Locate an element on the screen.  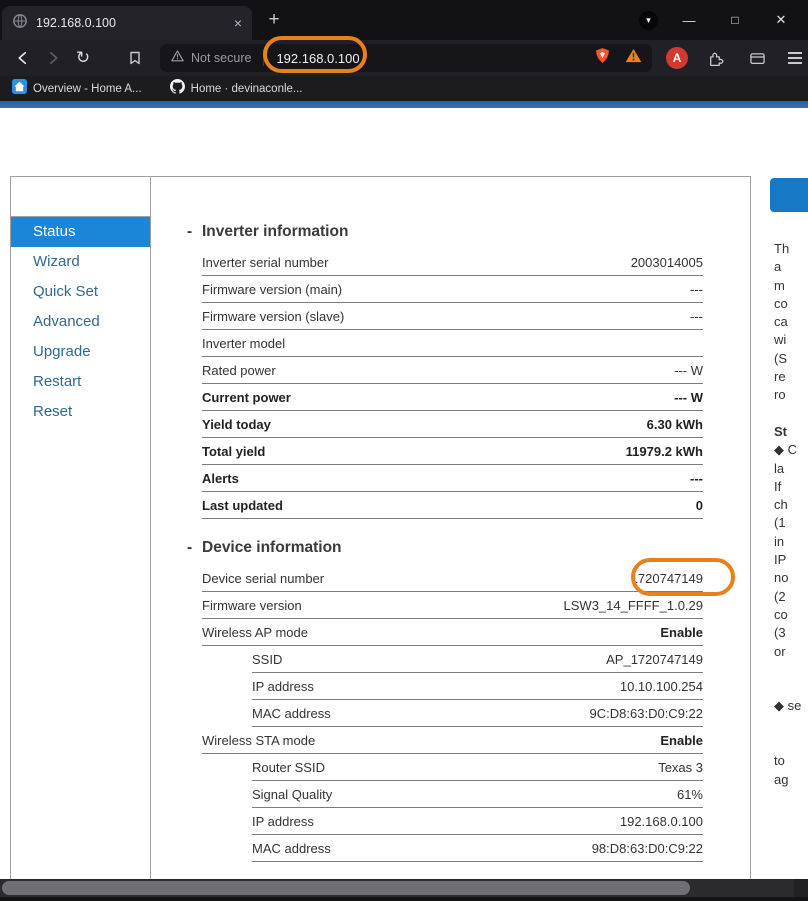
help-line: St is located at coordinates (780, 431).